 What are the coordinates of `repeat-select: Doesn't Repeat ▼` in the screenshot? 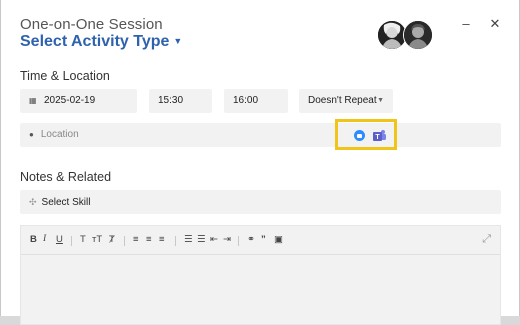 It's located at (346, 101).